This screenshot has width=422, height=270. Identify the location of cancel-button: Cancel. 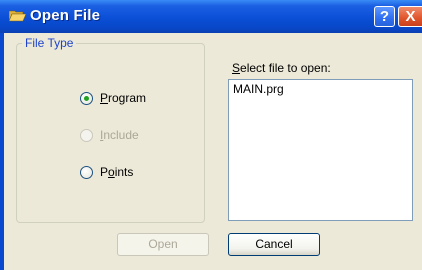
(274, 244).